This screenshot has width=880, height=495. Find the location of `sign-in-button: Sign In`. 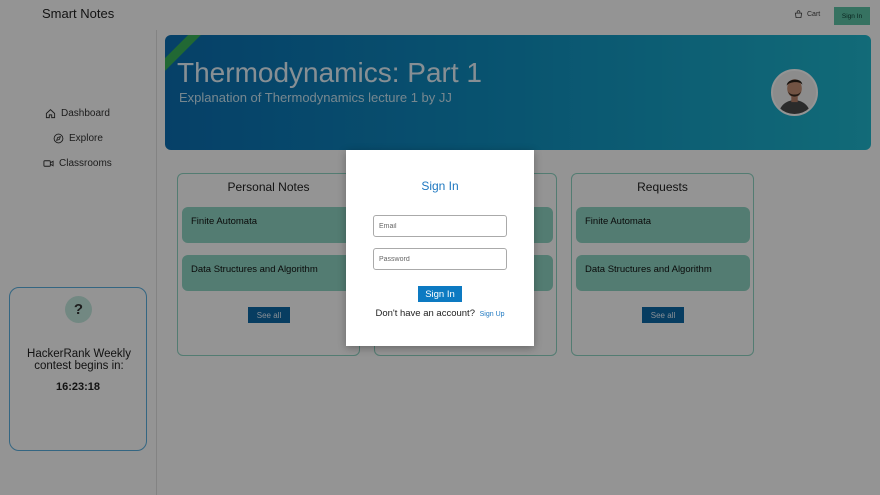

sign-in-button: Sign In is located at coordinates (440, 294).